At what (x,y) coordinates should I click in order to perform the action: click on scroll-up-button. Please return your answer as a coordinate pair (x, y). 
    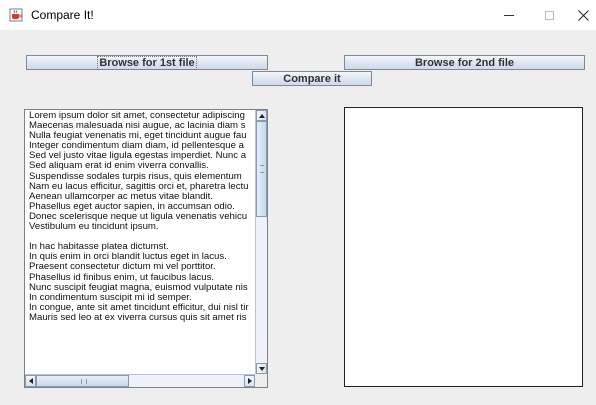
    Looking at the image, I should click on (261, 115).